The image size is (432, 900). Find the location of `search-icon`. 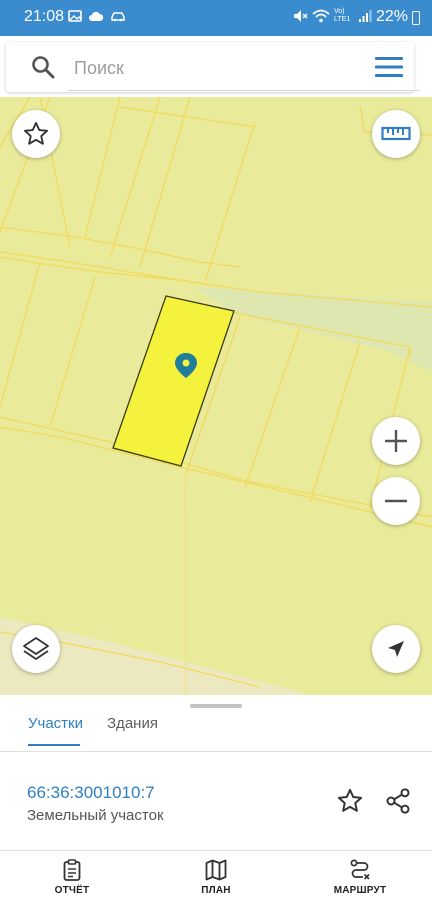

search-icon is located at coordinates (43, 67).